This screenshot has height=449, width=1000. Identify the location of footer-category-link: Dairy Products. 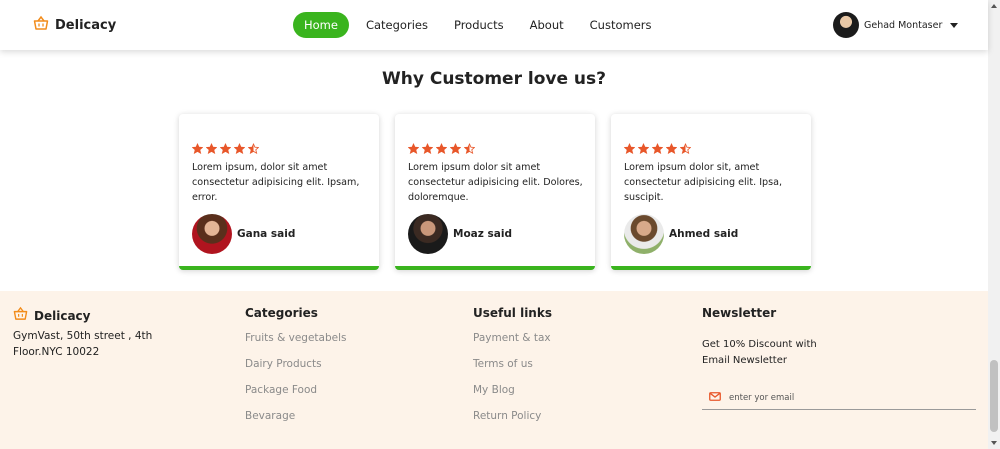
(295, 369).